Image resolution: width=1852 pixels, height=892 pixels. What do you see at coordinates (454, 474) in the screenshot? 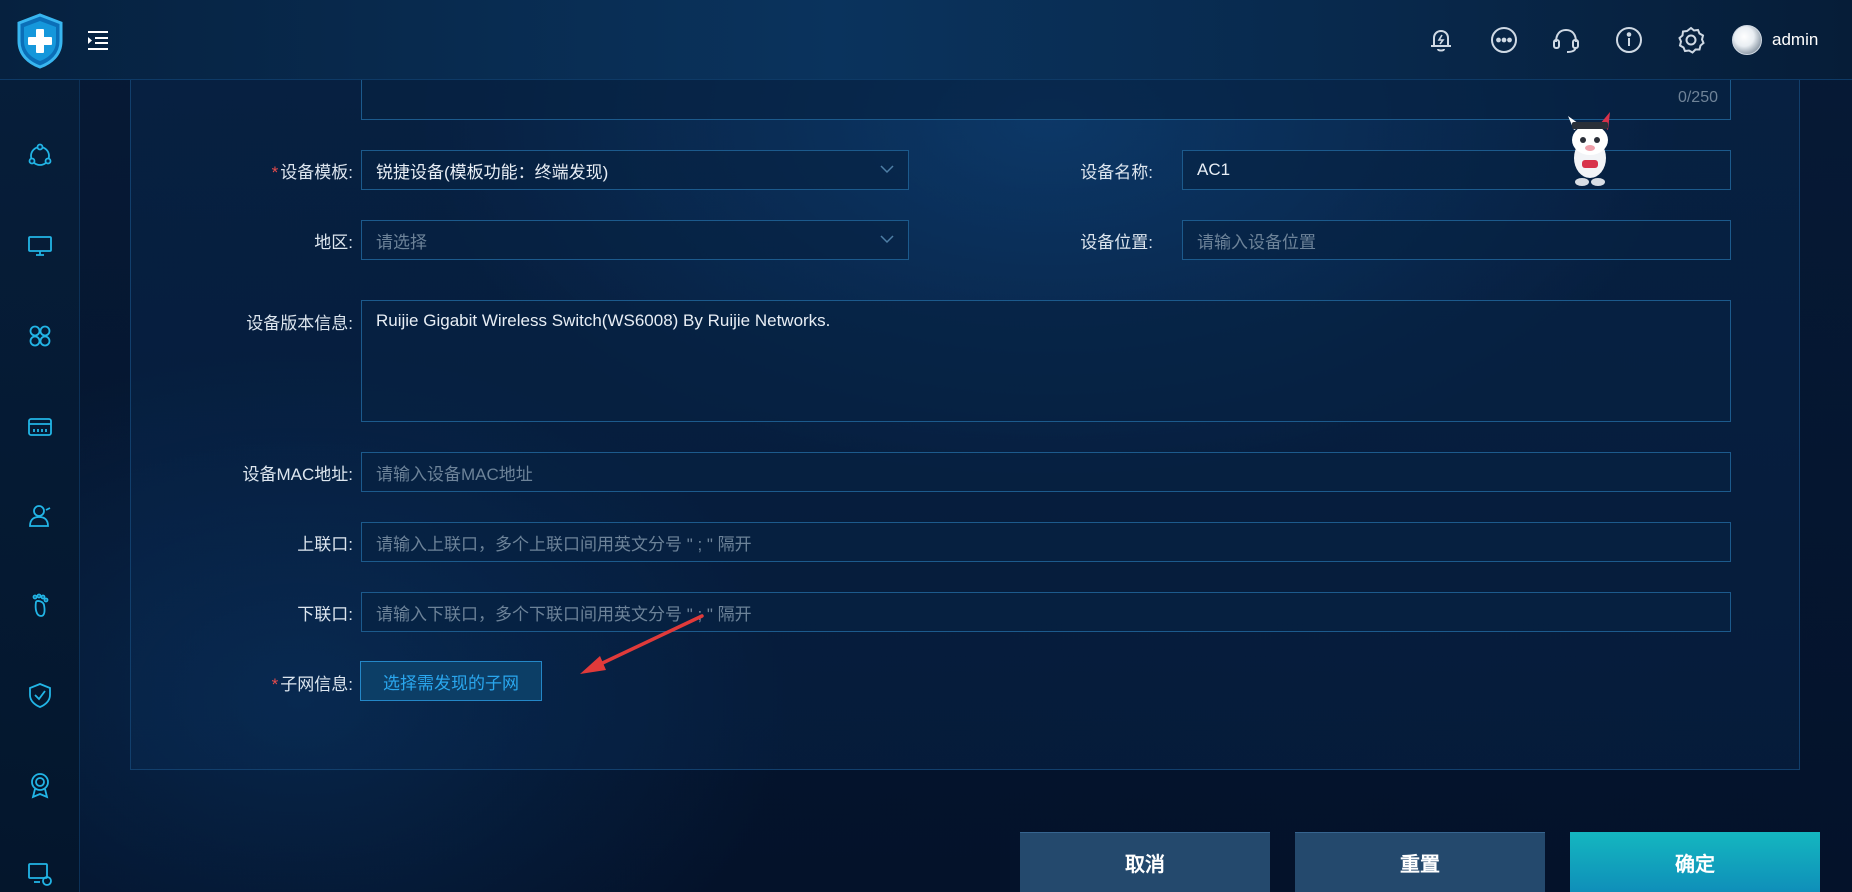
I see `mac-placeholder: 请输入设备MAC地址` at bounding box center [454, 474].